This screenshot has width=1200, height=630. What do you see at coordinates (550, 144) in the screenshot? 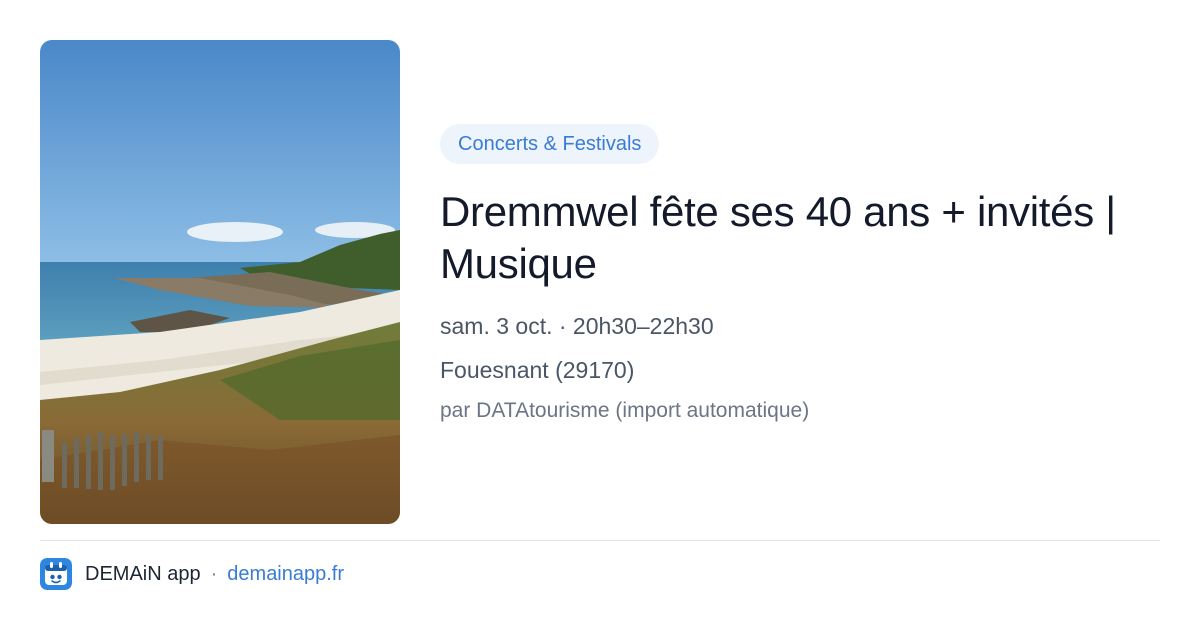
I see `category-badge: Concerts & Festivals` at bounding box center [550, 144].